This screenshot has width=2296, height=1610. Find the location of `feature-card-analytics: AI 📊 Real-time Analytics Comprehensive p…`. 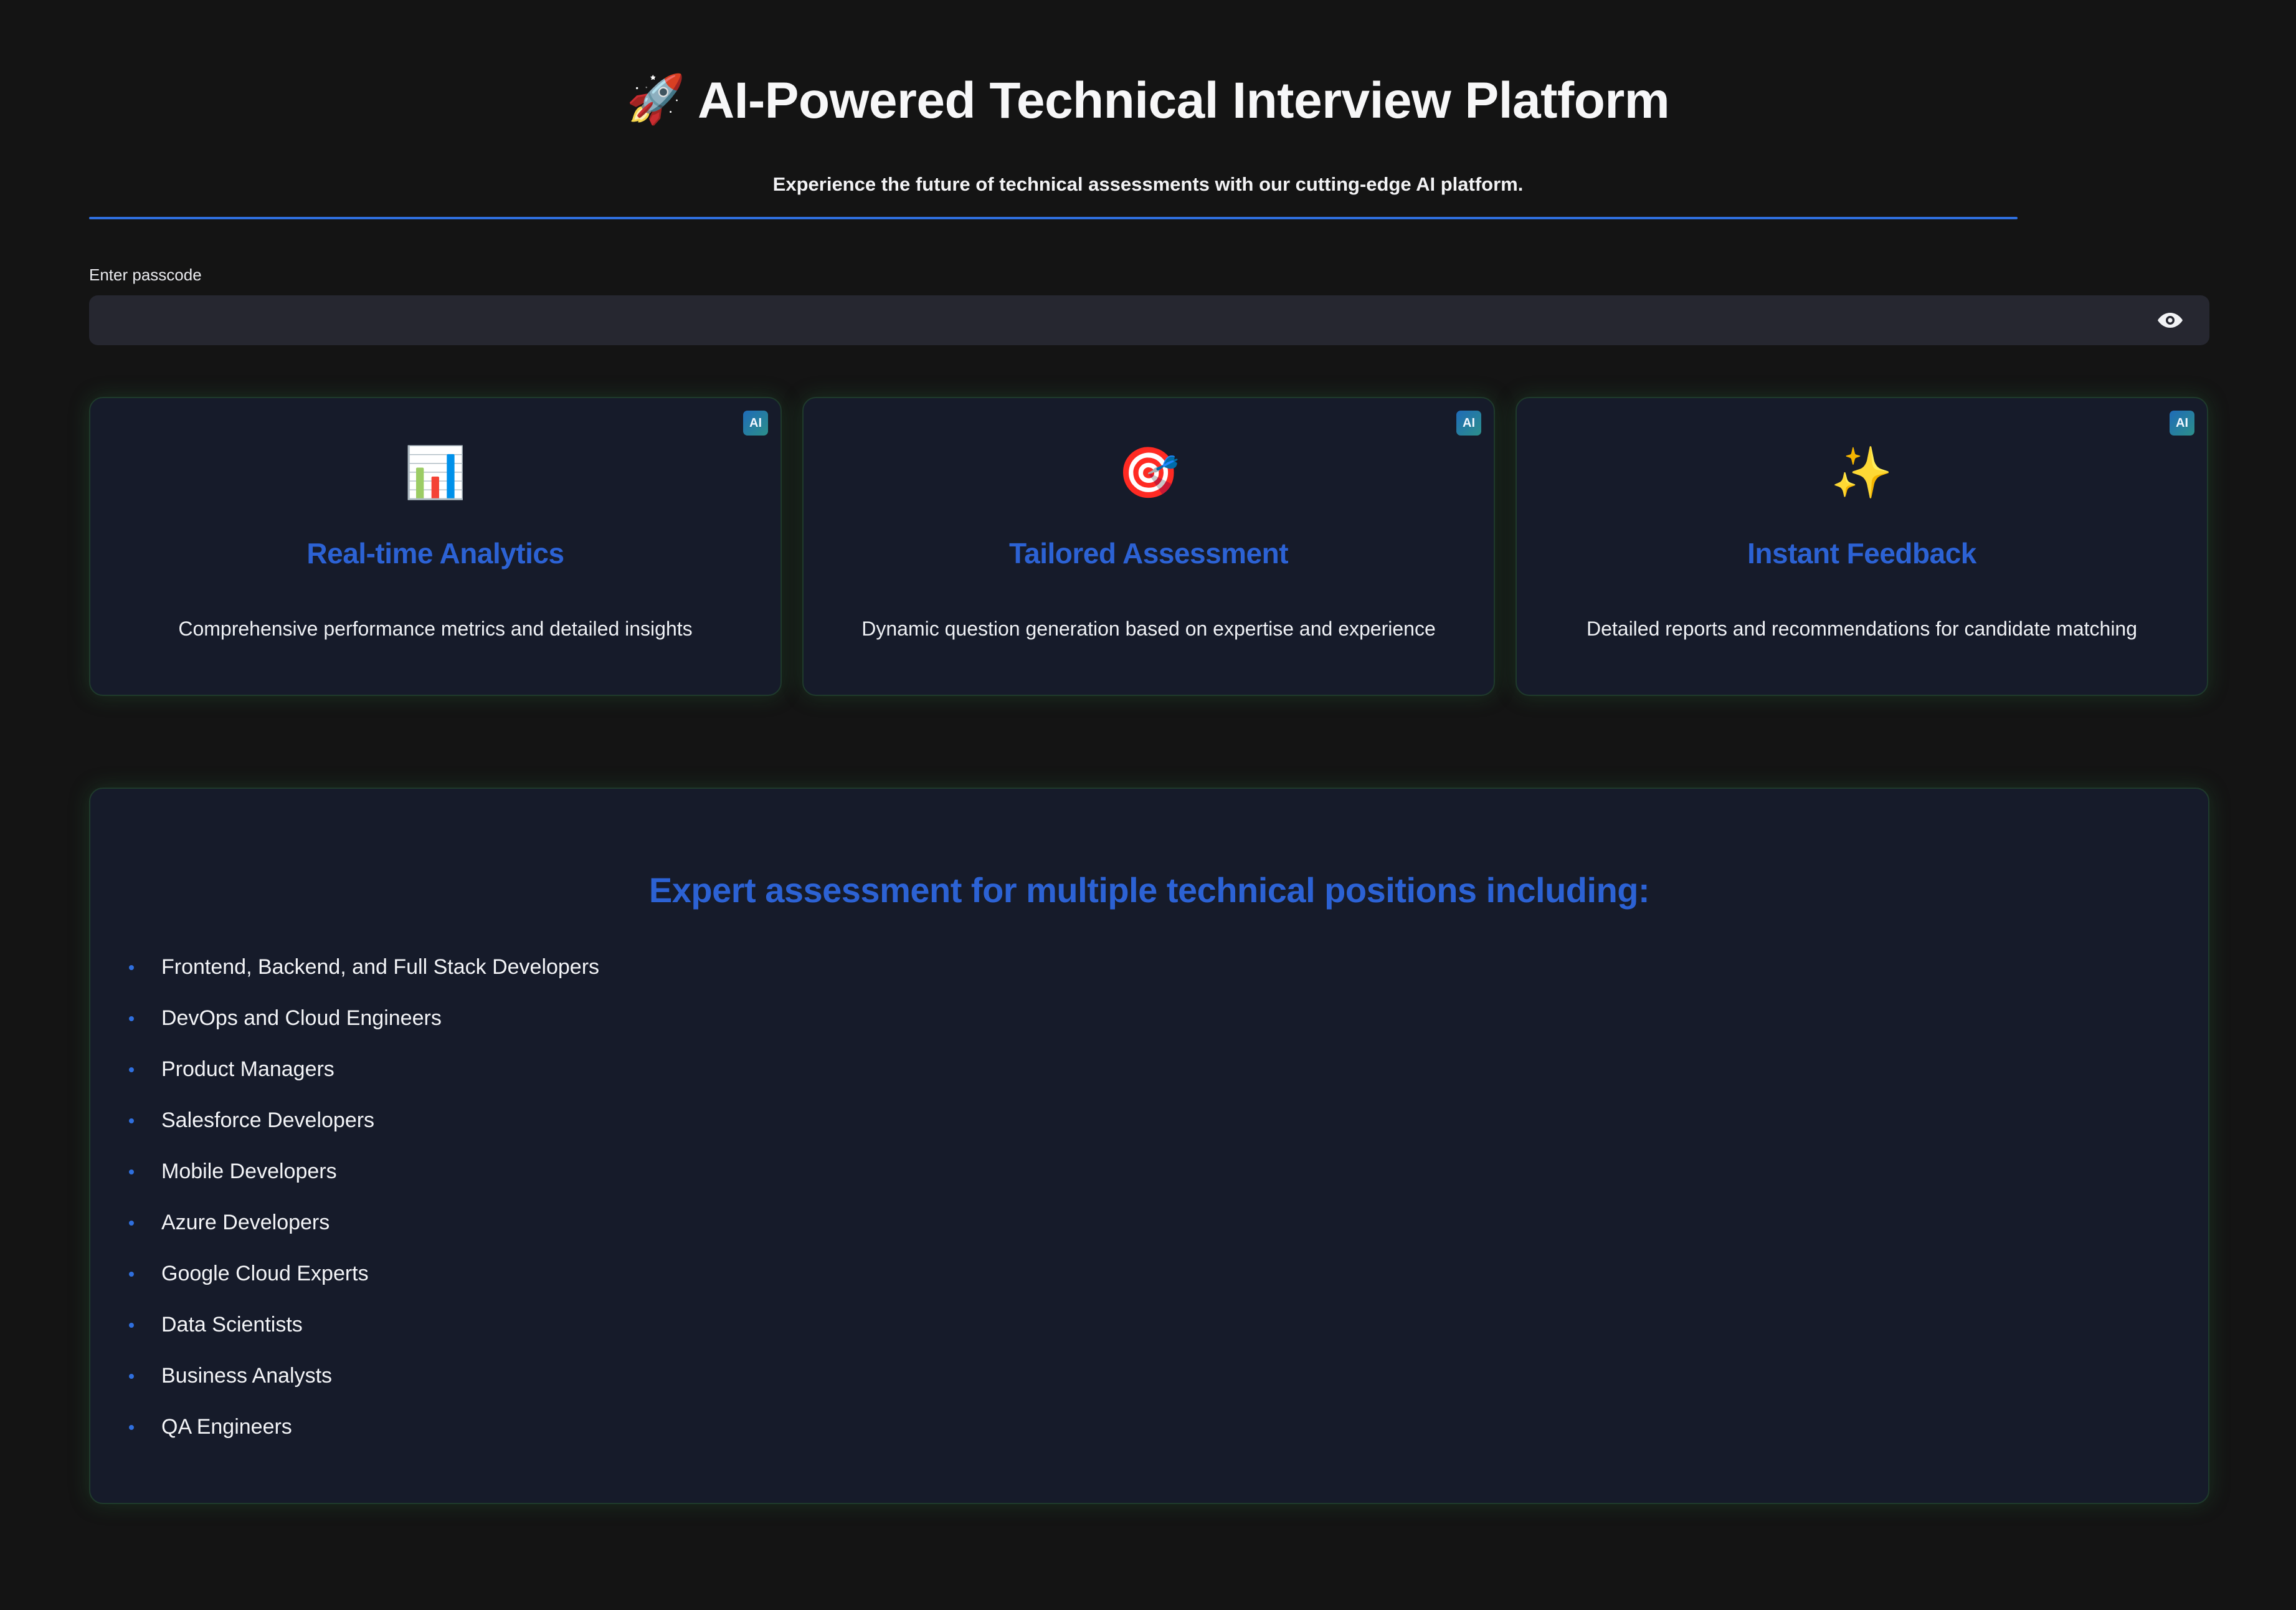

feature-card-analytics: AI 📊 Real-time Analytics Comprehensive p… is located at coordinates (435, 546).